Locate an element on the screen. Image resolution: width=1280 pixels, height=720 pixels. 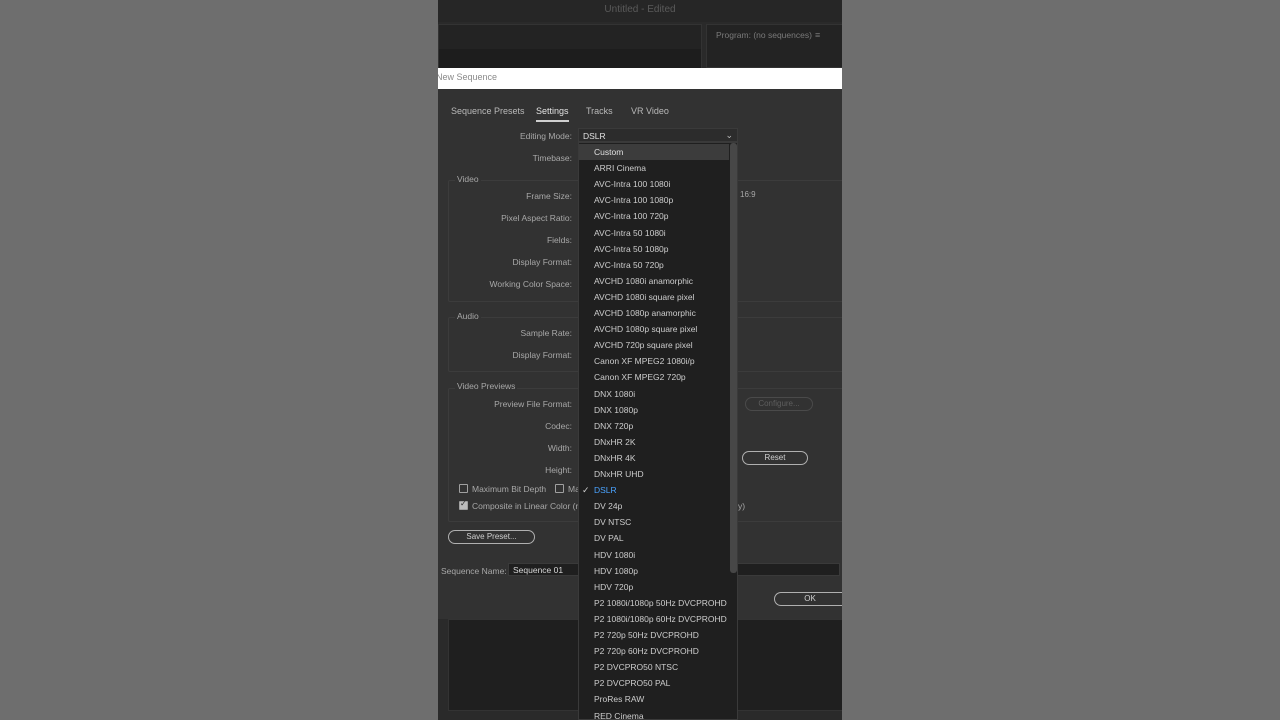
dropdown-item: AVCHD 1080p square pixel is located at coordinates (654, 329).